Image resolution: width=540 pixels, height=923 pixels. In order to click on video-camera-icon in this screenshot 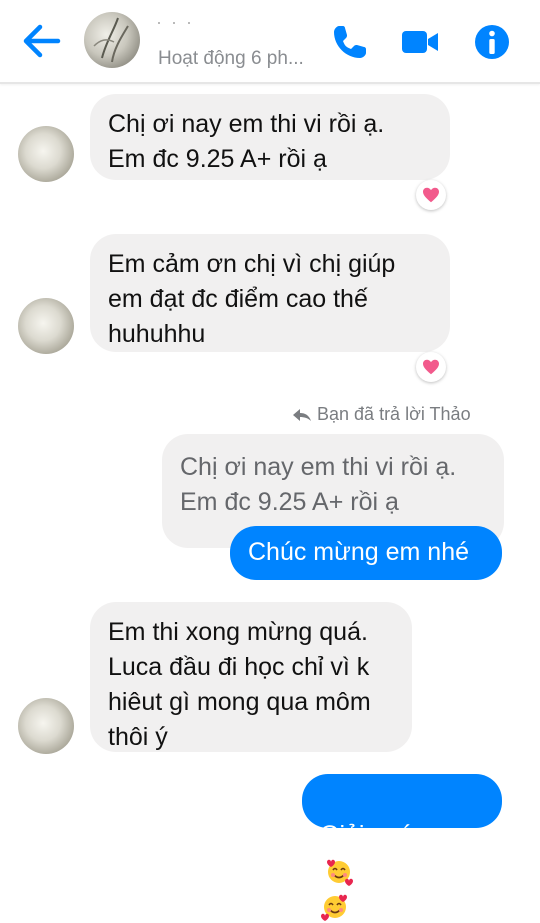, I will do `click(420, 42)`.